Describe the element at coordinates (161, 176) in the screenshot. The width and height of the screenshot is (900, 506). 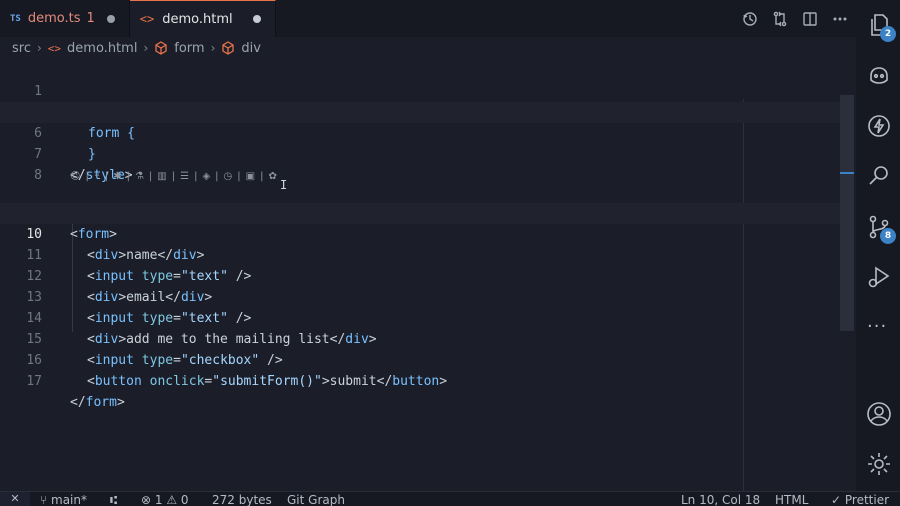
I see `trash-icon: ▥` at that location.